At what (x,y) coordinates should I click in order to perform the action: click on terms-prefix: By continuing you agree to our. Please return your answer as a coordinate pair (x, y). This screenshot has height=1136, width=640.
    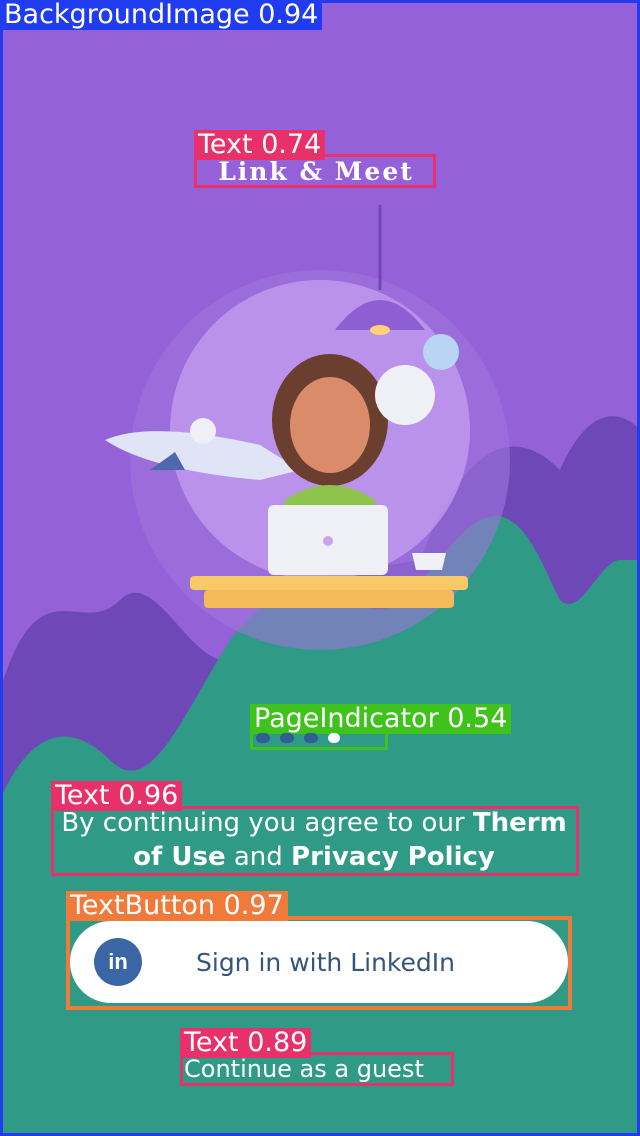
    Looking at the image, I should click on (267, 823).